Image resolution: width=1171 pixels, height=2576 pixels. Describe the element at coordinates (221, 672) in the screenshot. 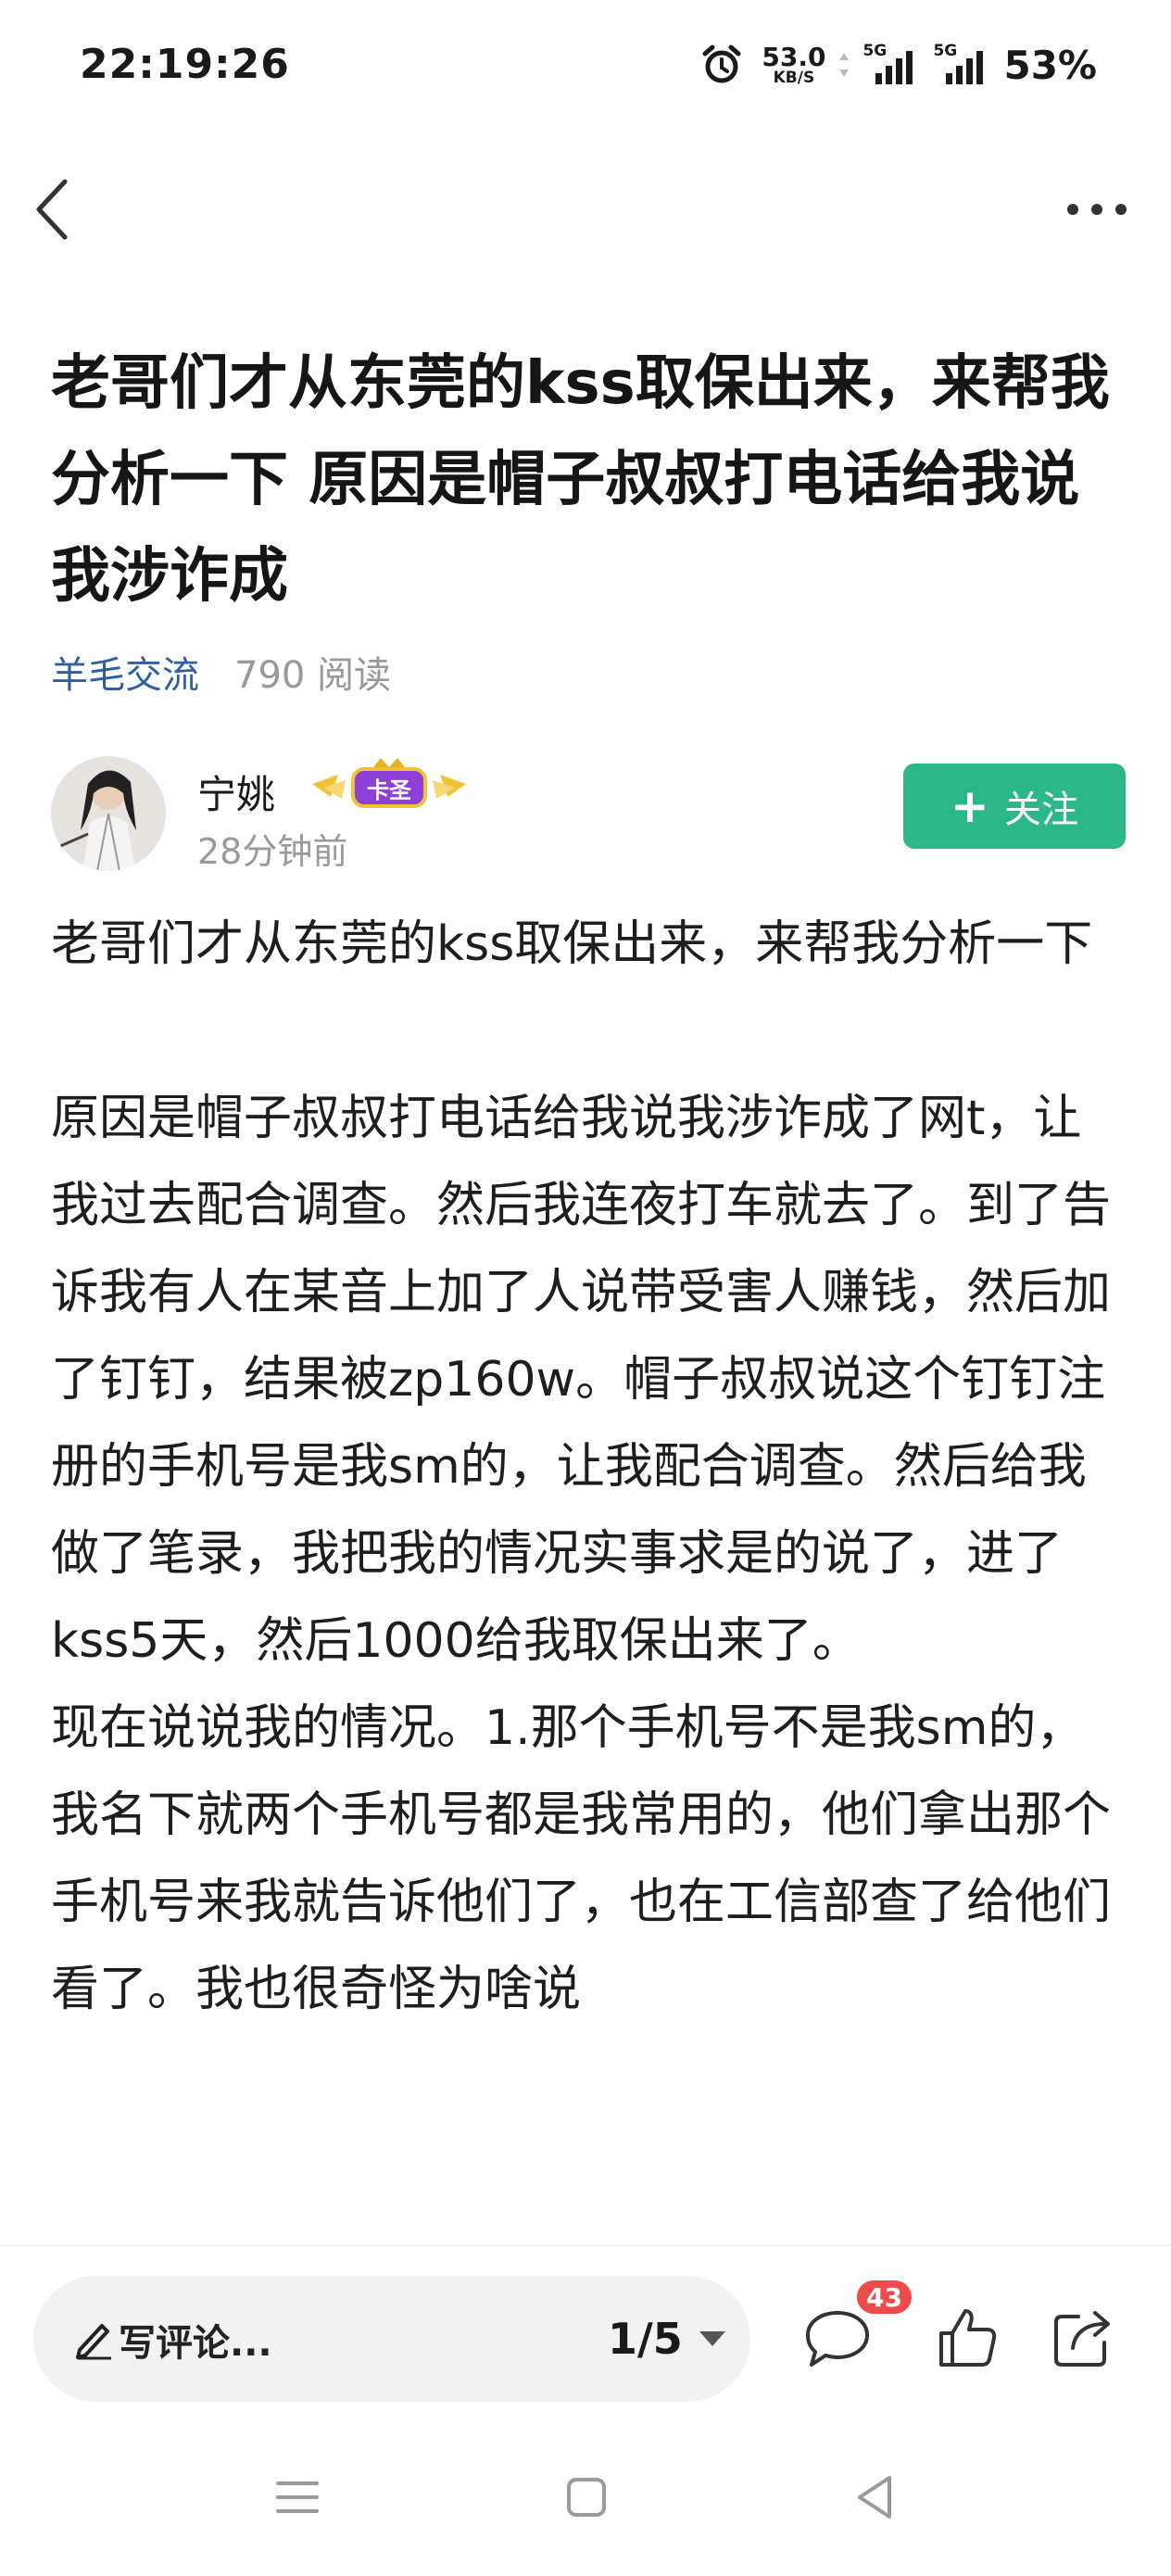

I see `post-meta: 羊毛交流 790 阅读` at that location.